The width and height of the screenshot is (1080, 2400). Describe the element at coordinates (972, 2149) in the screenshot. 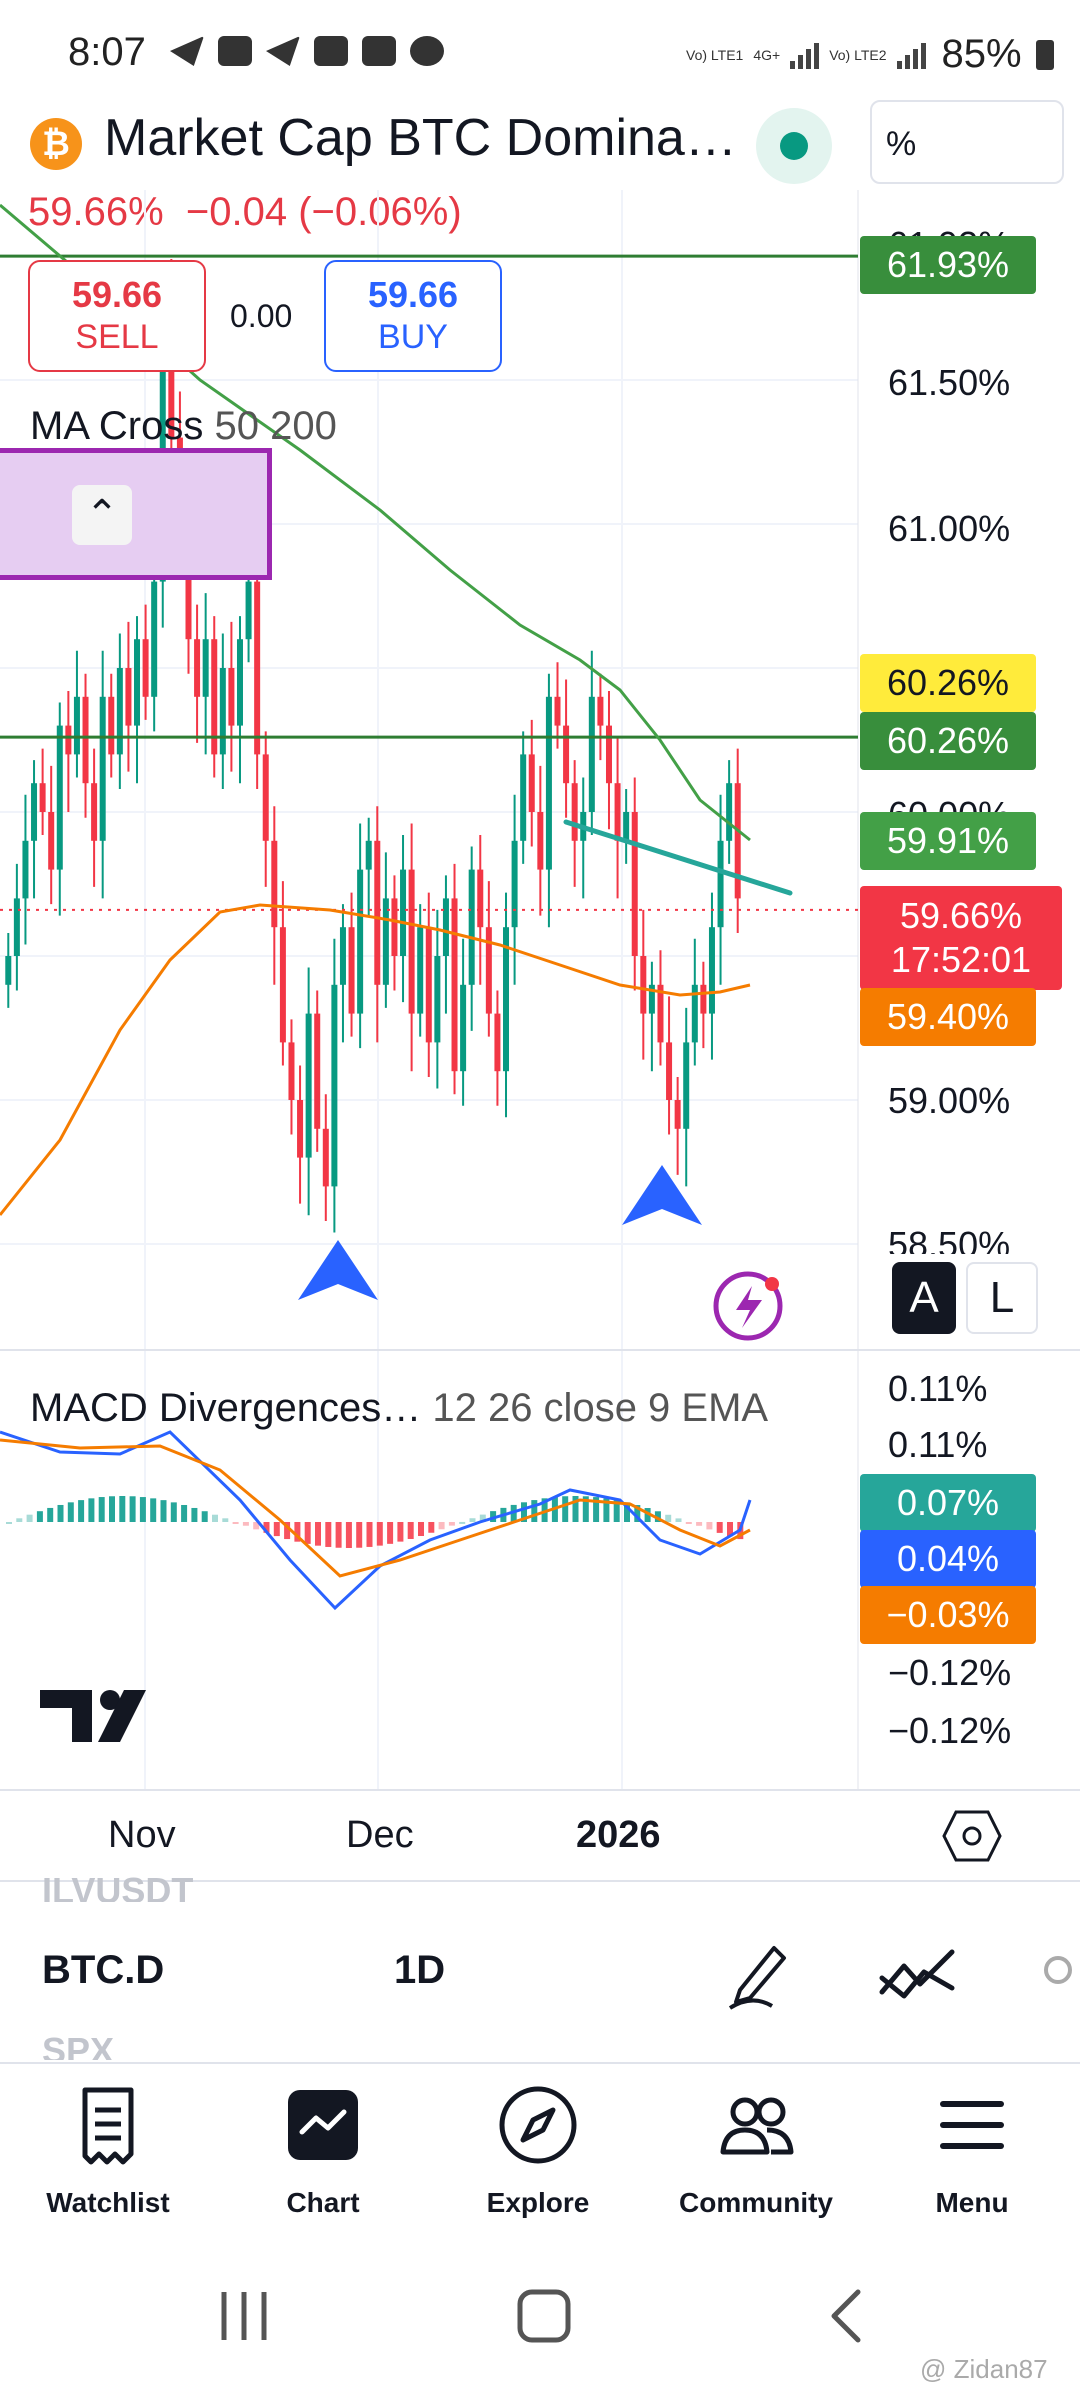

I see `nav-menu: Menu` at that location.